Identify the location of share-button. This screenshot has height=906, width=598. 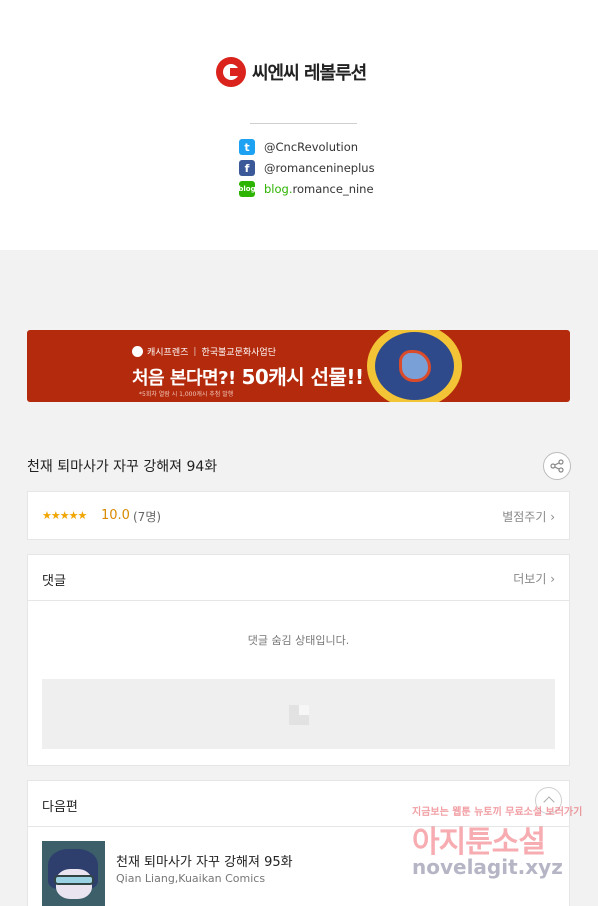
(557, 466).